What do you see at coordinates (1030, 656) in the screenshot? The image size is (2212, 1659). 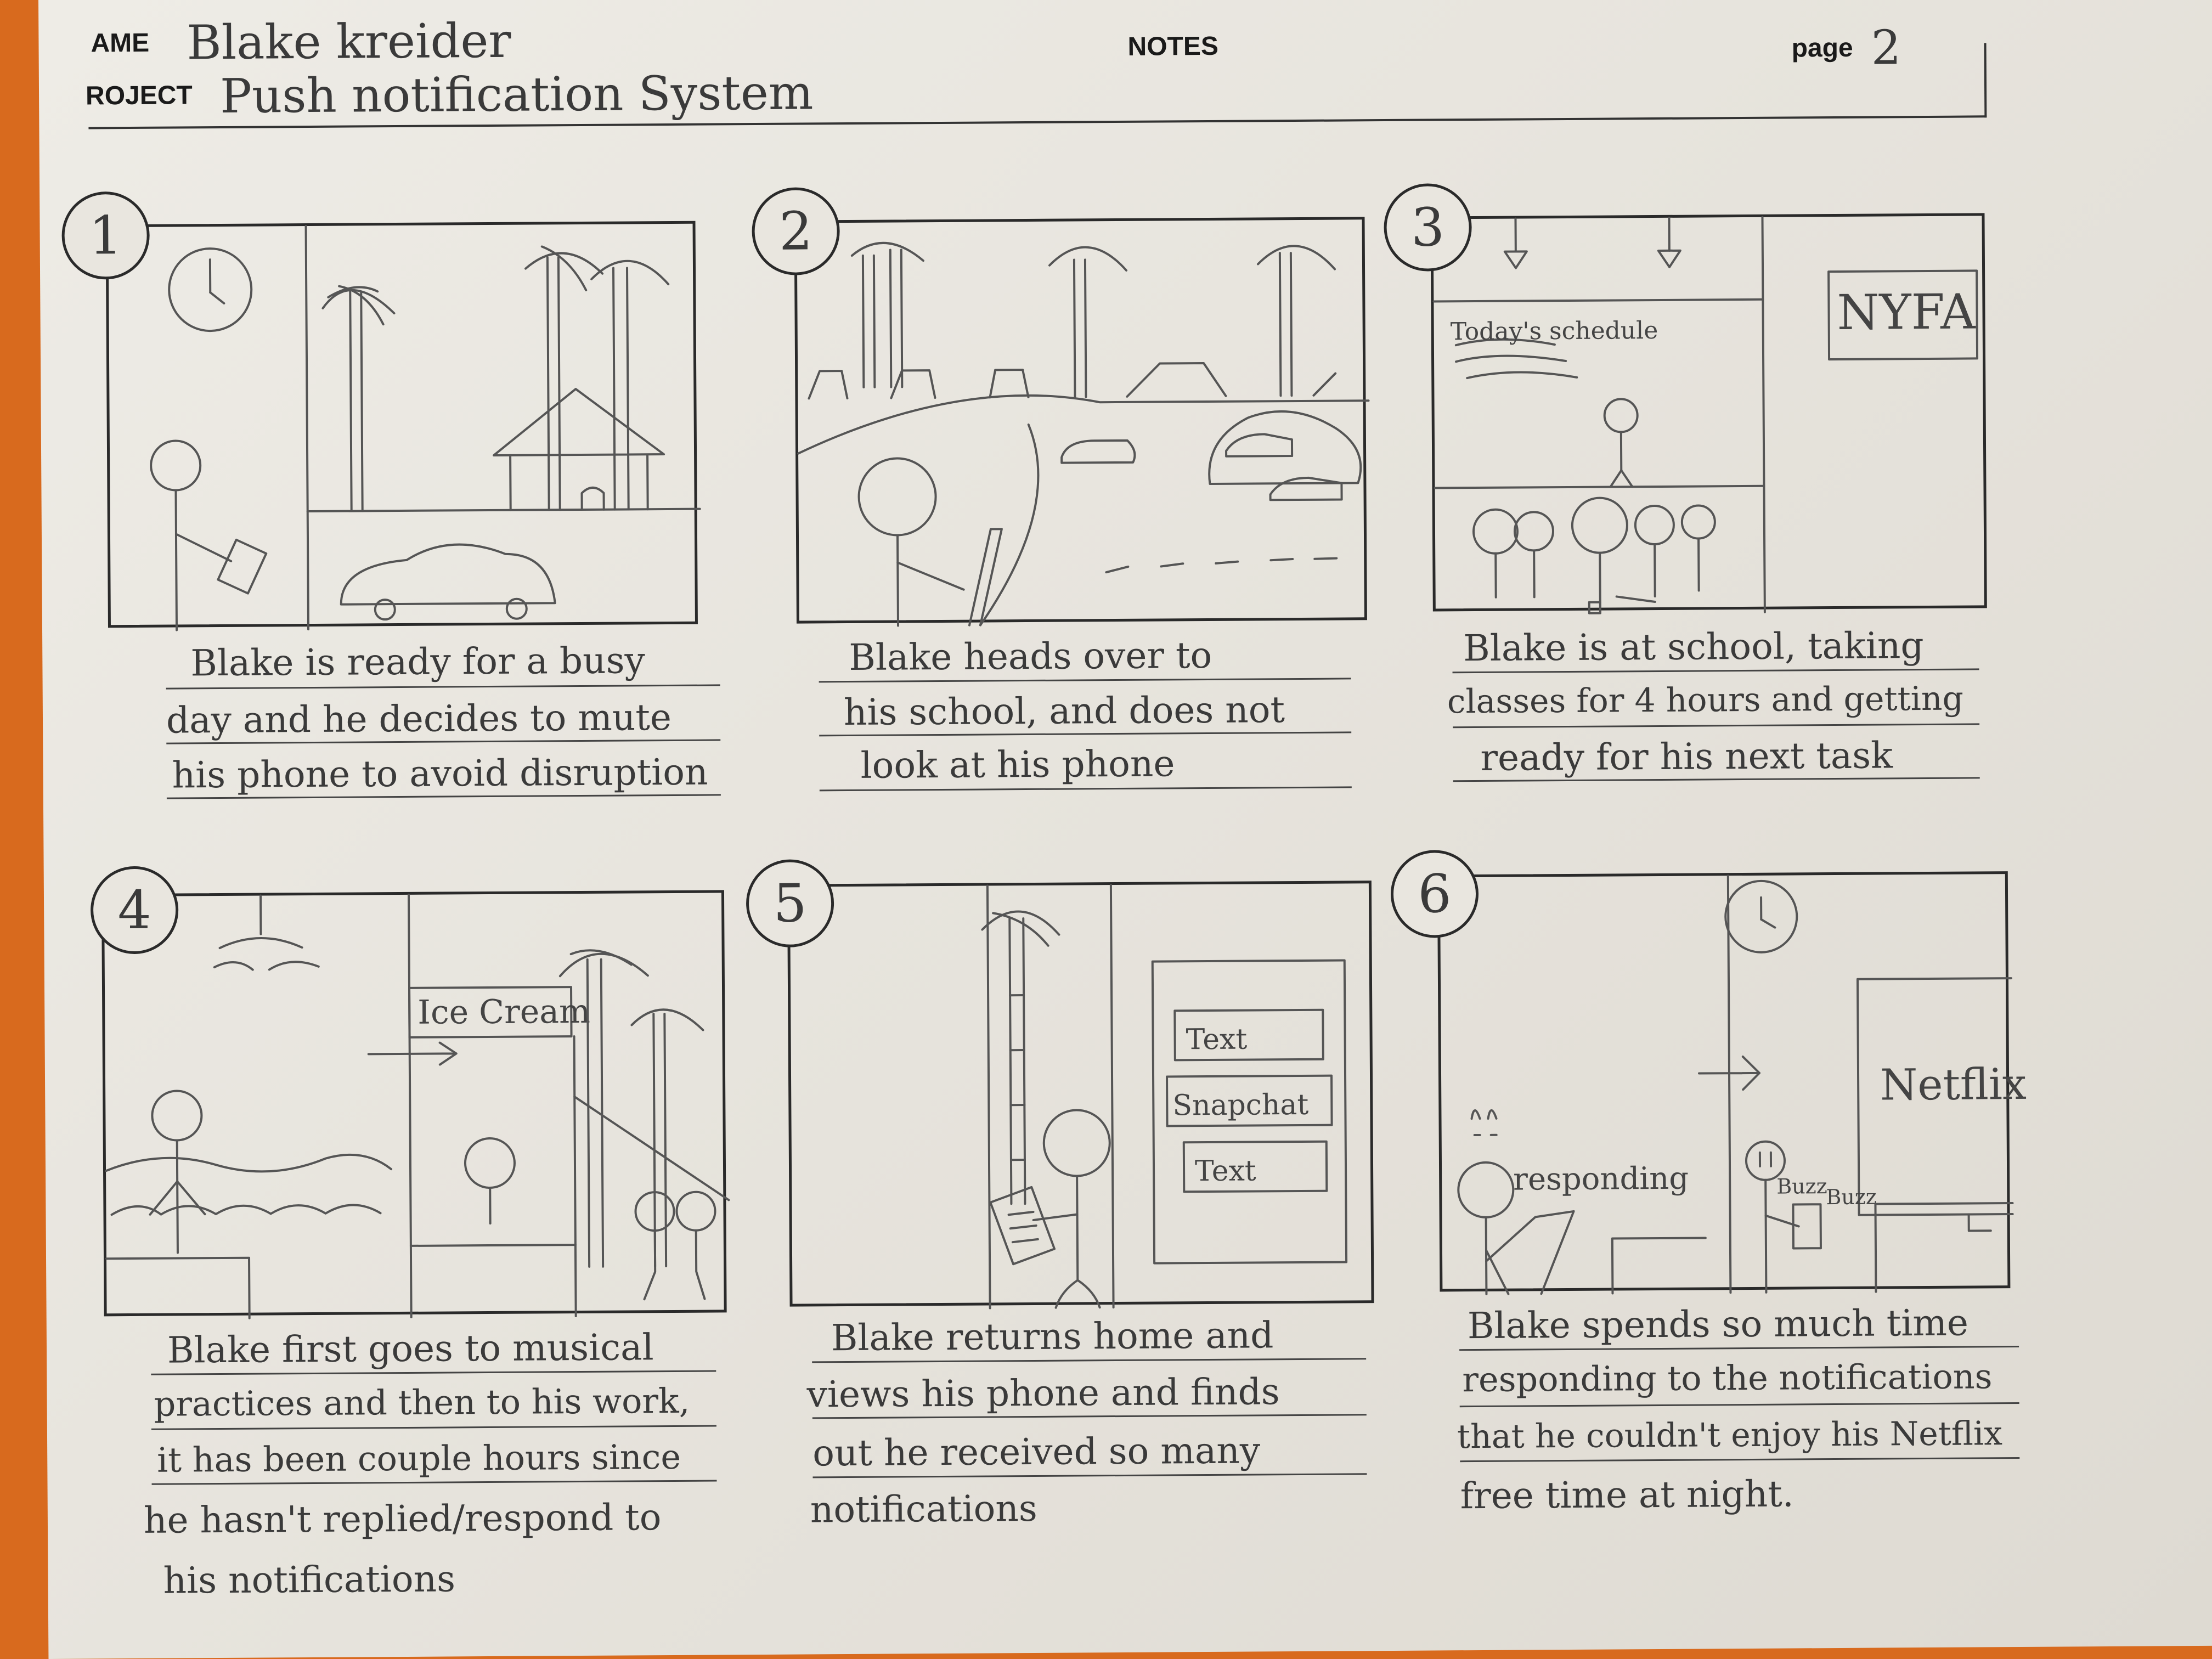 I see `panel-2-caption-line-1: Blake heads over to` at bounding box center [1030, 656].